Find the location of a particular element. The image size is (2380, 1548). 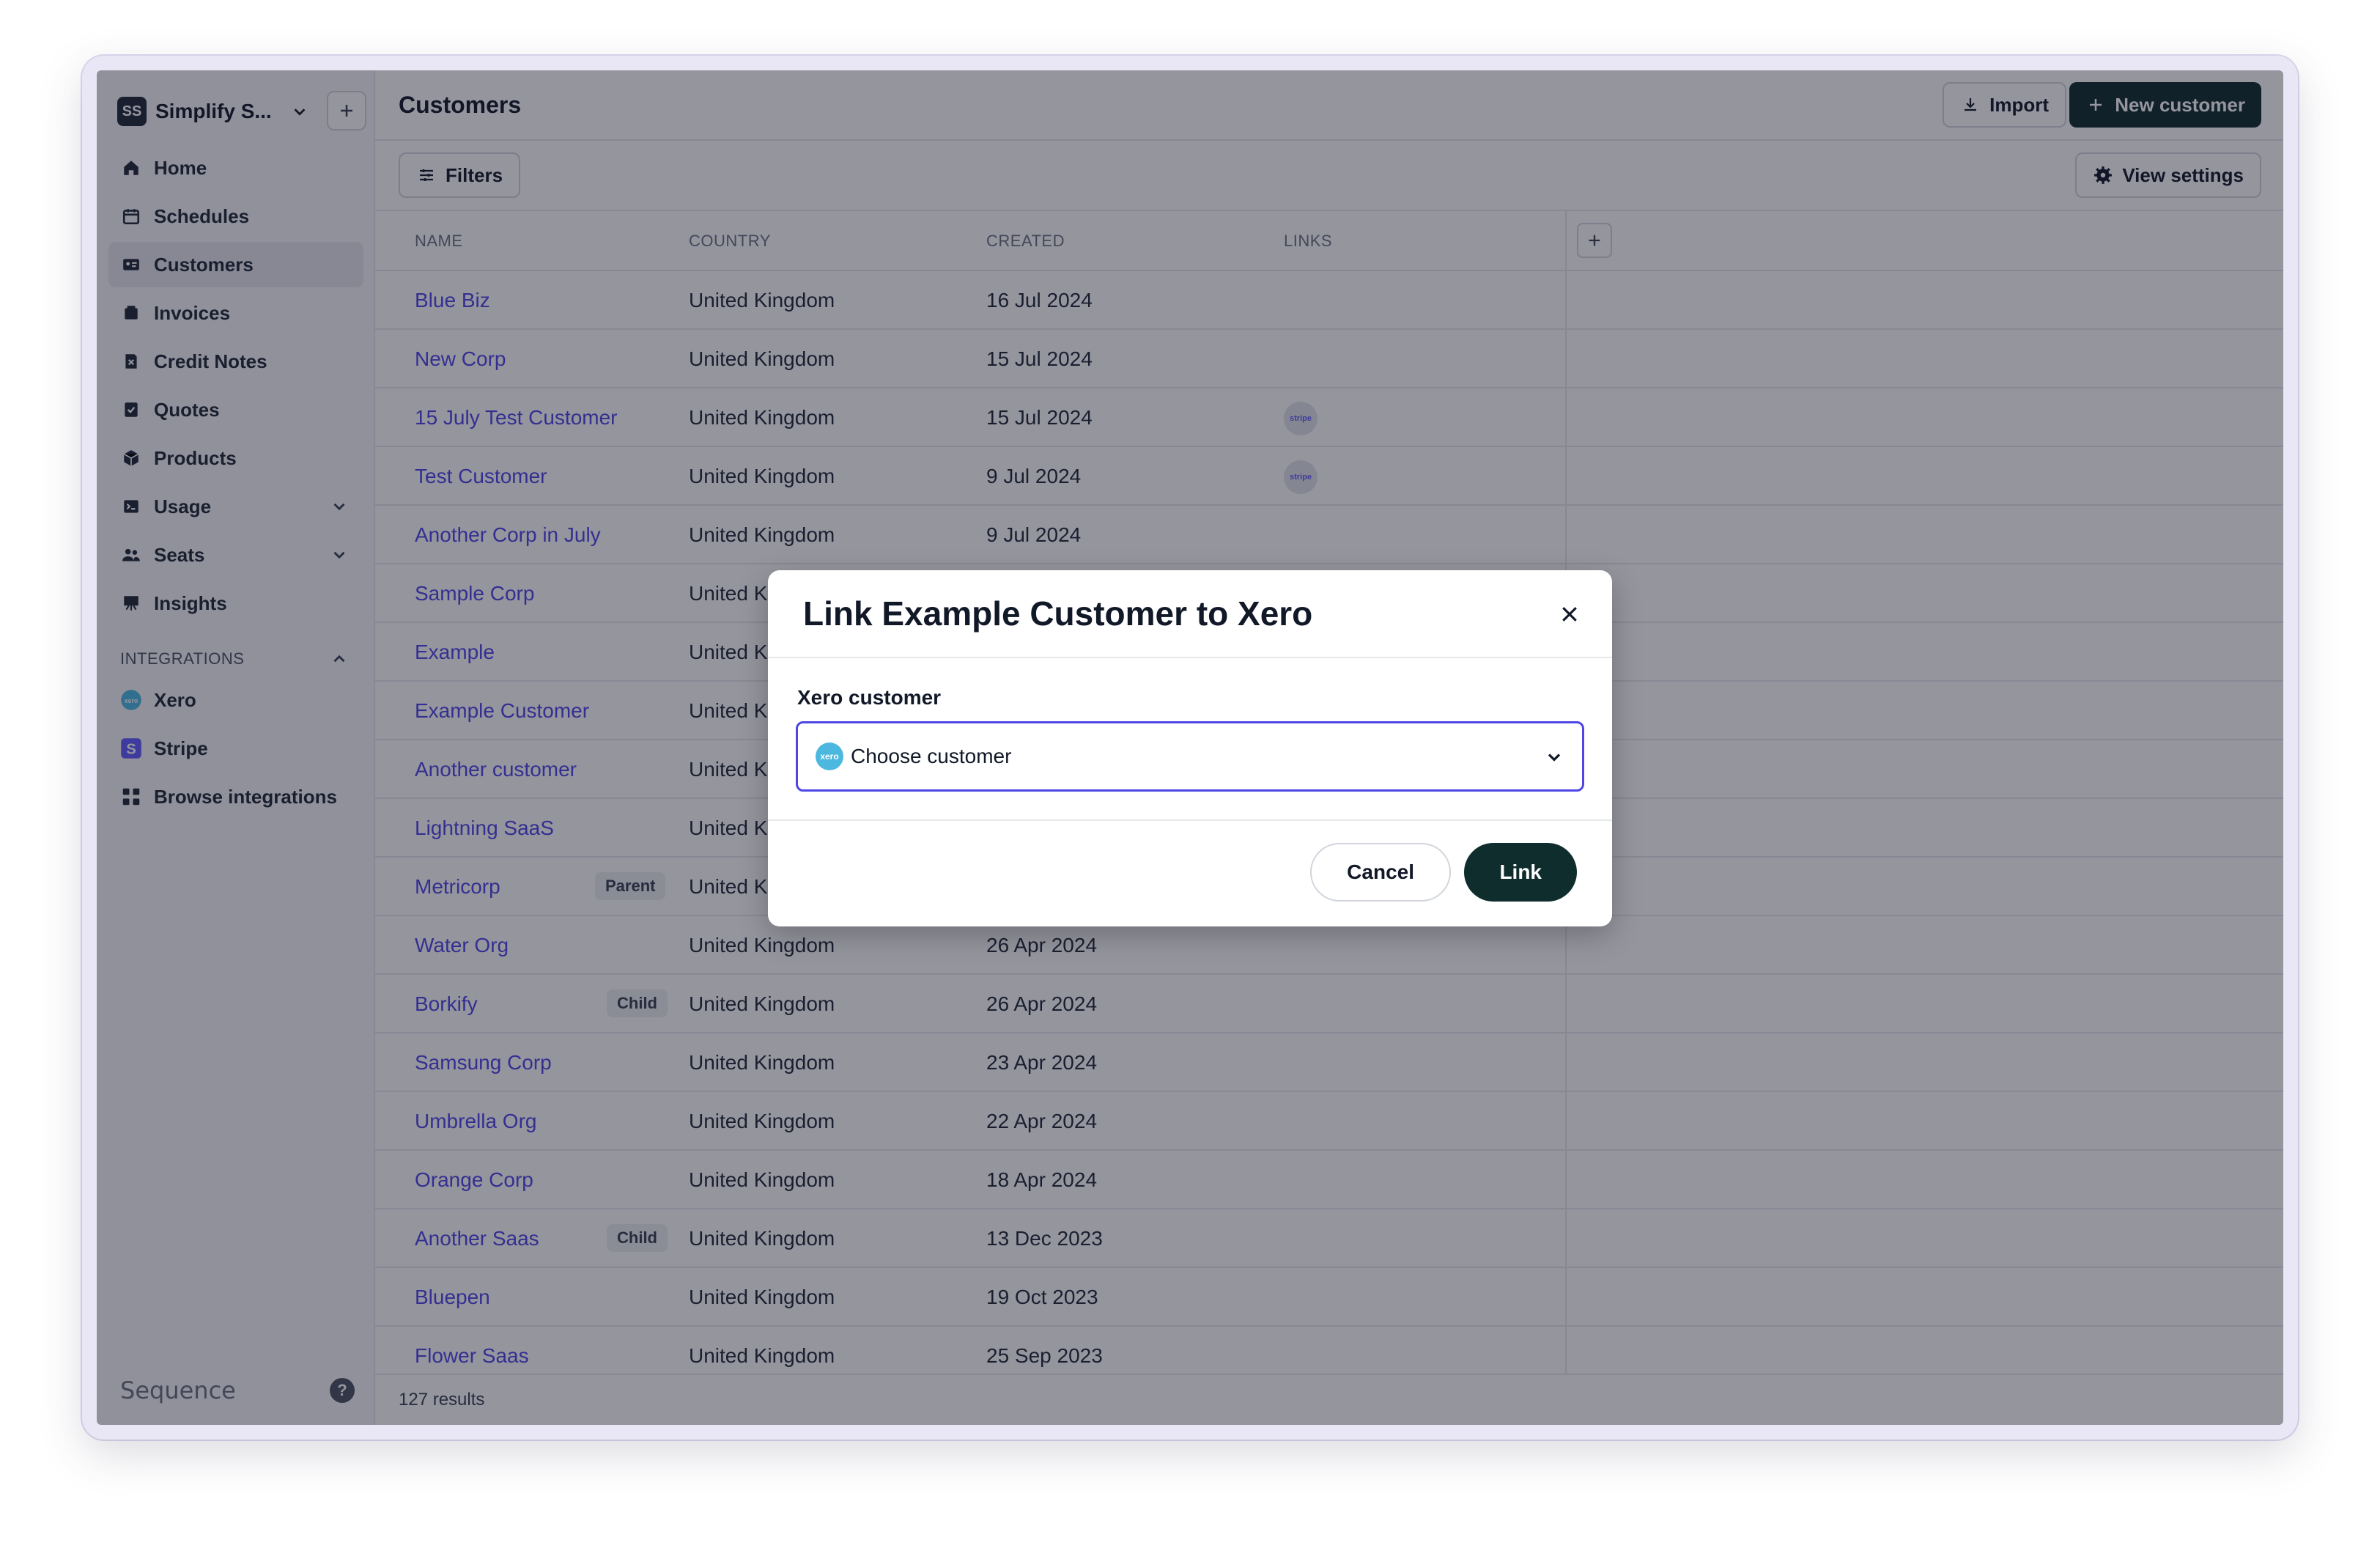

xero-icon: xero is located at coordinates (829, 756).